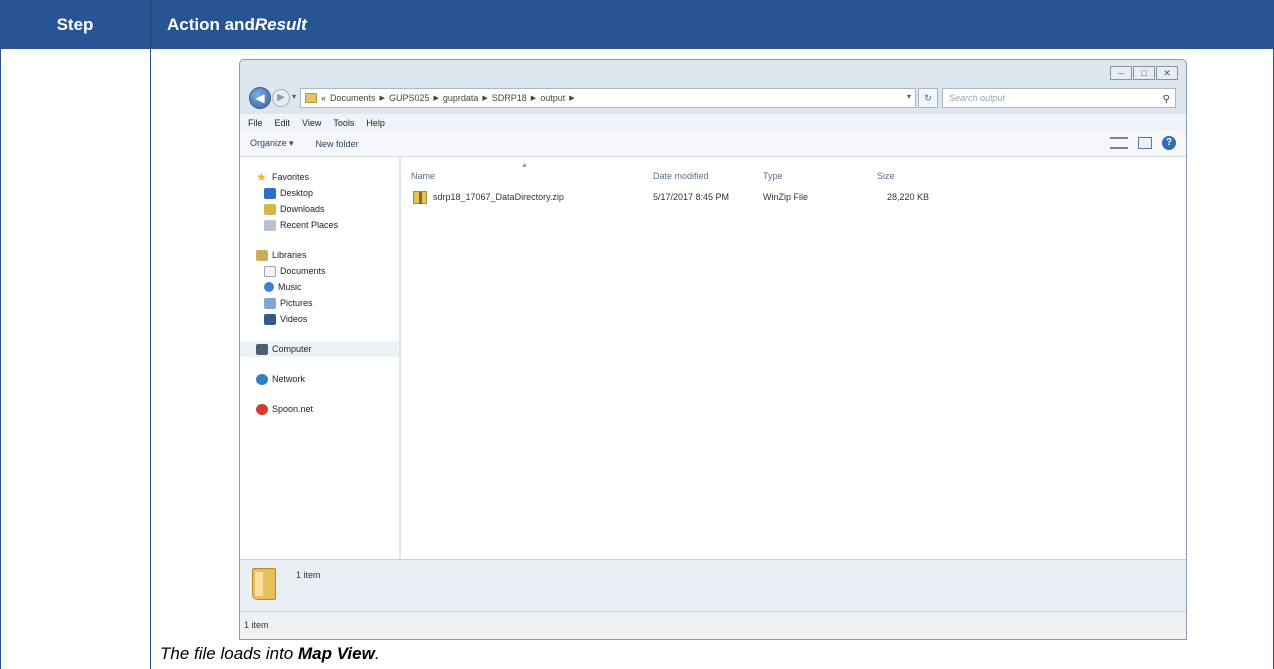 The width and height of the screenshot is (1274, 669). I want to click on column-header-date: Date modified, so click(681, 176).